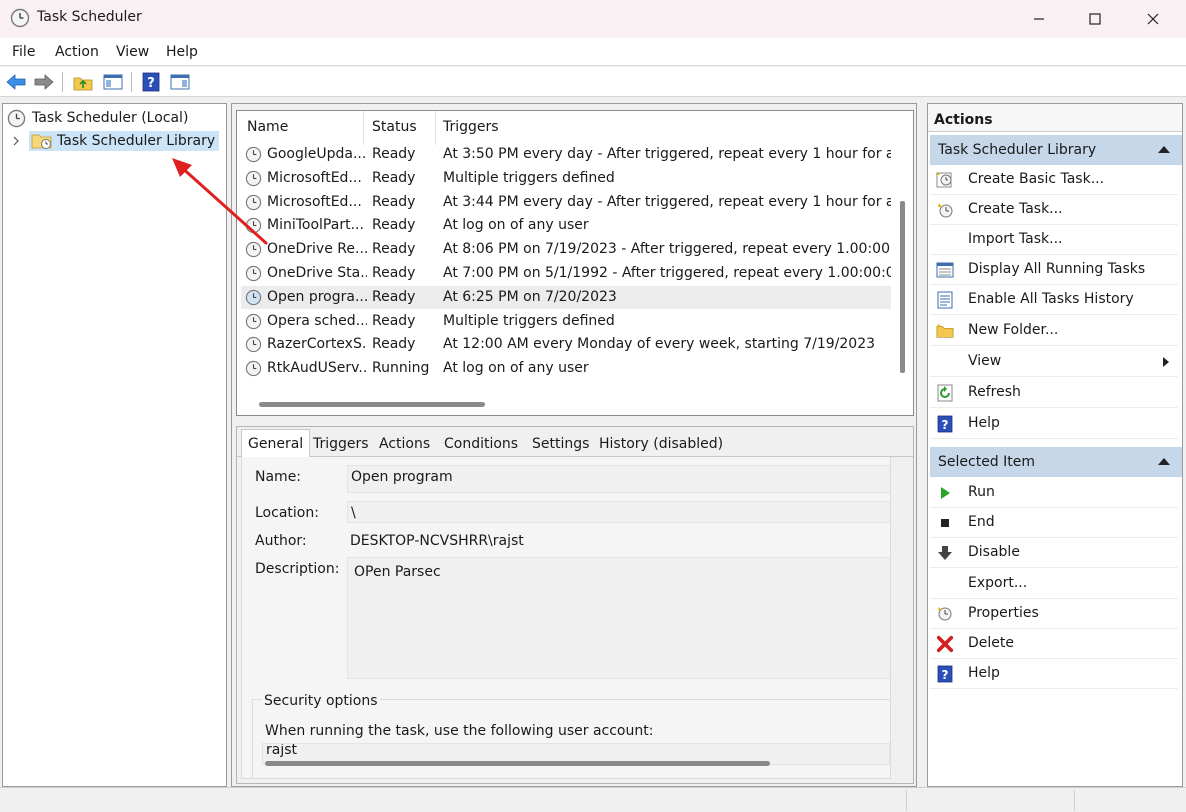  What do you see at coordinates (404, 444) in the screenshot?
I see `tab-actions: Actions` at bounding box center [404, 444].